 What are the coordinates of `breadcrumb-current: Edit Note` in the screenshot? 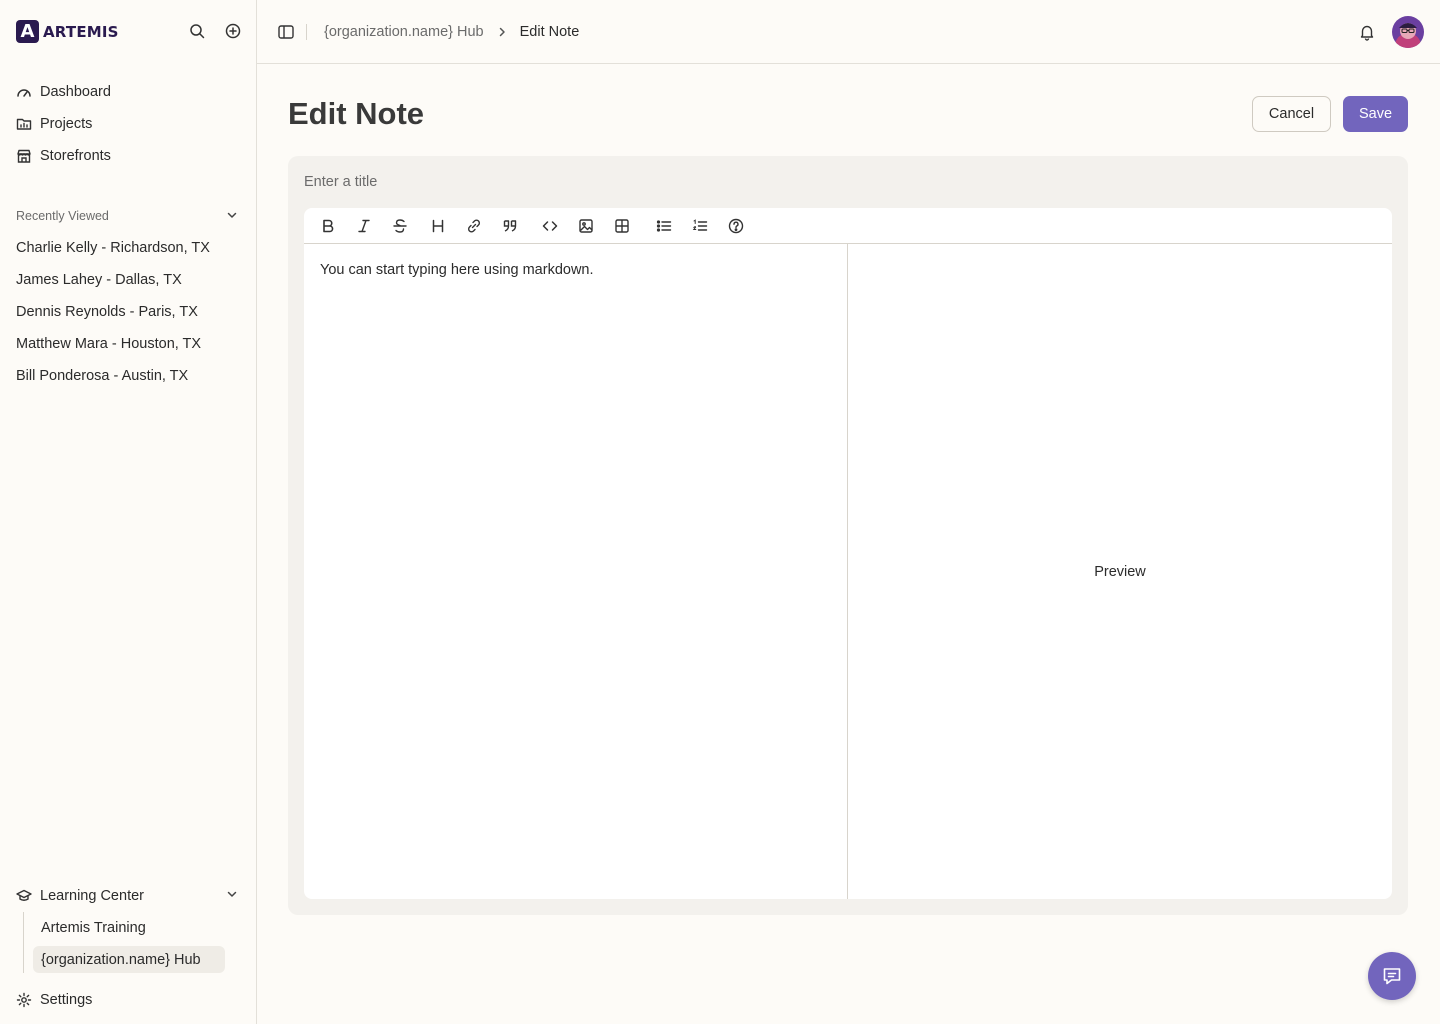 It's located at (549, 32).